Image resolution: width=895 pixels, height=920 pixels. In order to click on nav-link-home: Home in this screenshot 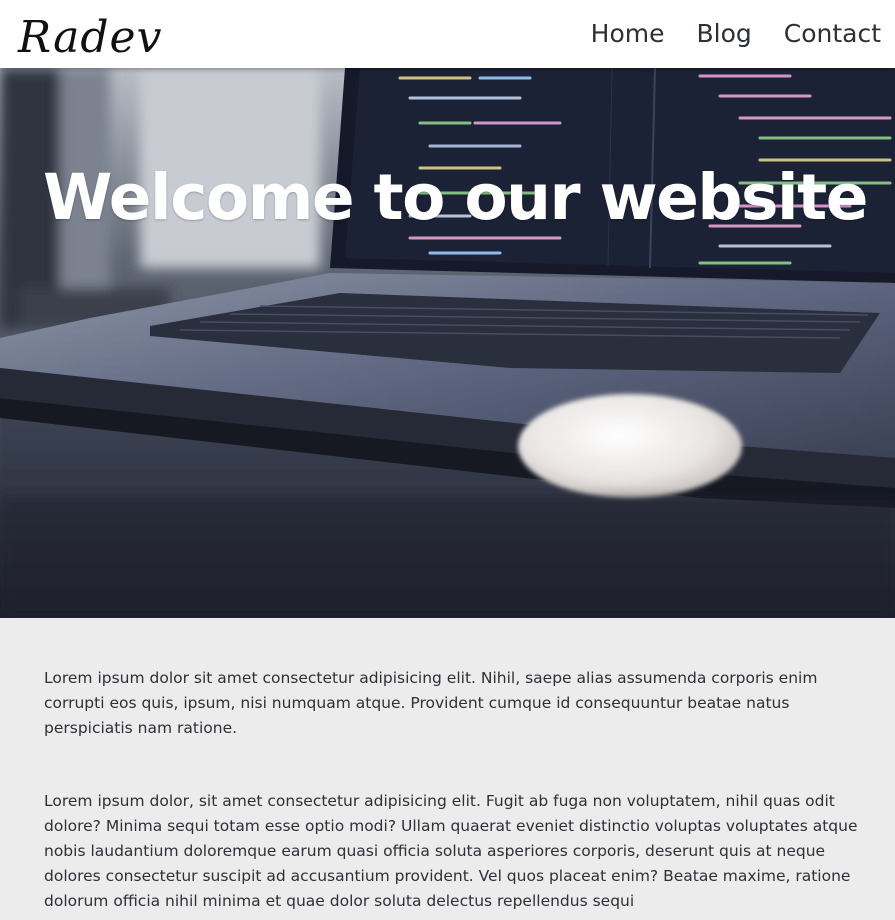, I will do `click(628, 34)`.